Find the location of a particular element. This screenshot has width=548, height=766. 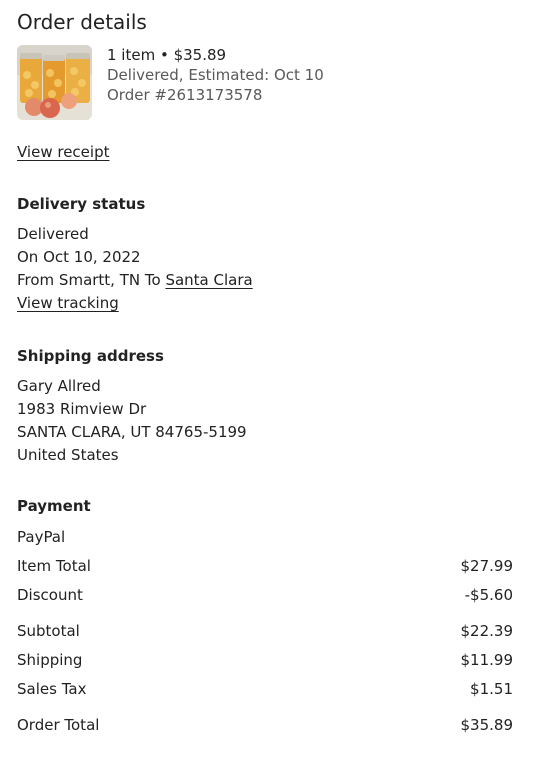

price-value: -$5.60 is located at coordinates (488, 595).